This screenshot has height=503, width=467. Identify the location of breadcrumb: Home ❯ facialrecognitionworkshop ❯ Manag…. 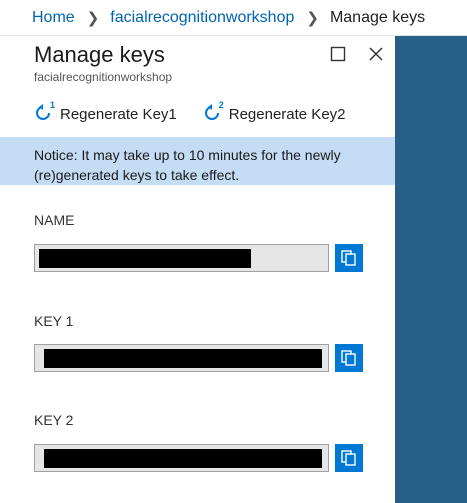
(233, 18).